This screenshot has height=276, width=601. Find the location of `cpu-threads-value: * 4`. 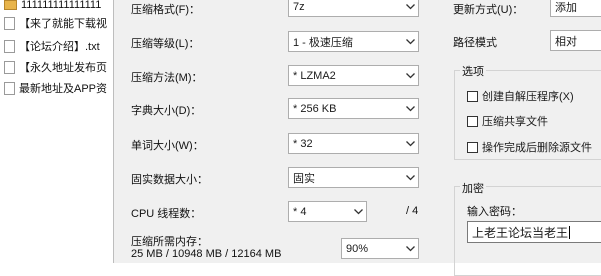

cpu-threads-value: * 4 is located at coordinates (300, 211).